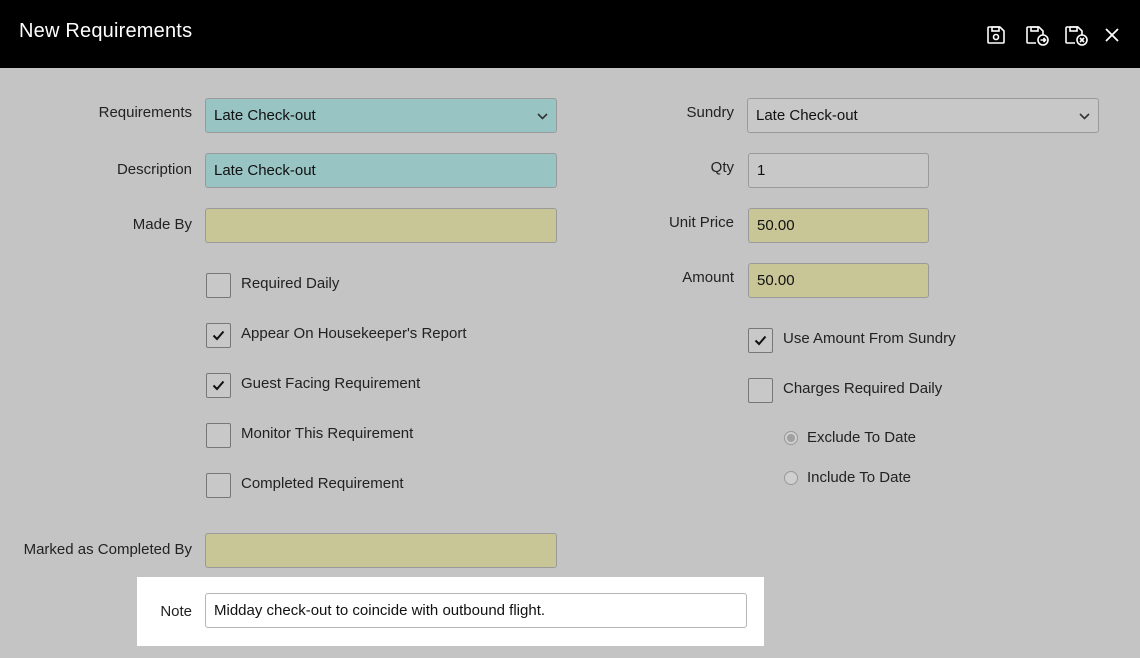  What do you see at coordinates (106, 31) in the screenshot?
I see `window-title: New Requirements` at bounding box center [106, 31].